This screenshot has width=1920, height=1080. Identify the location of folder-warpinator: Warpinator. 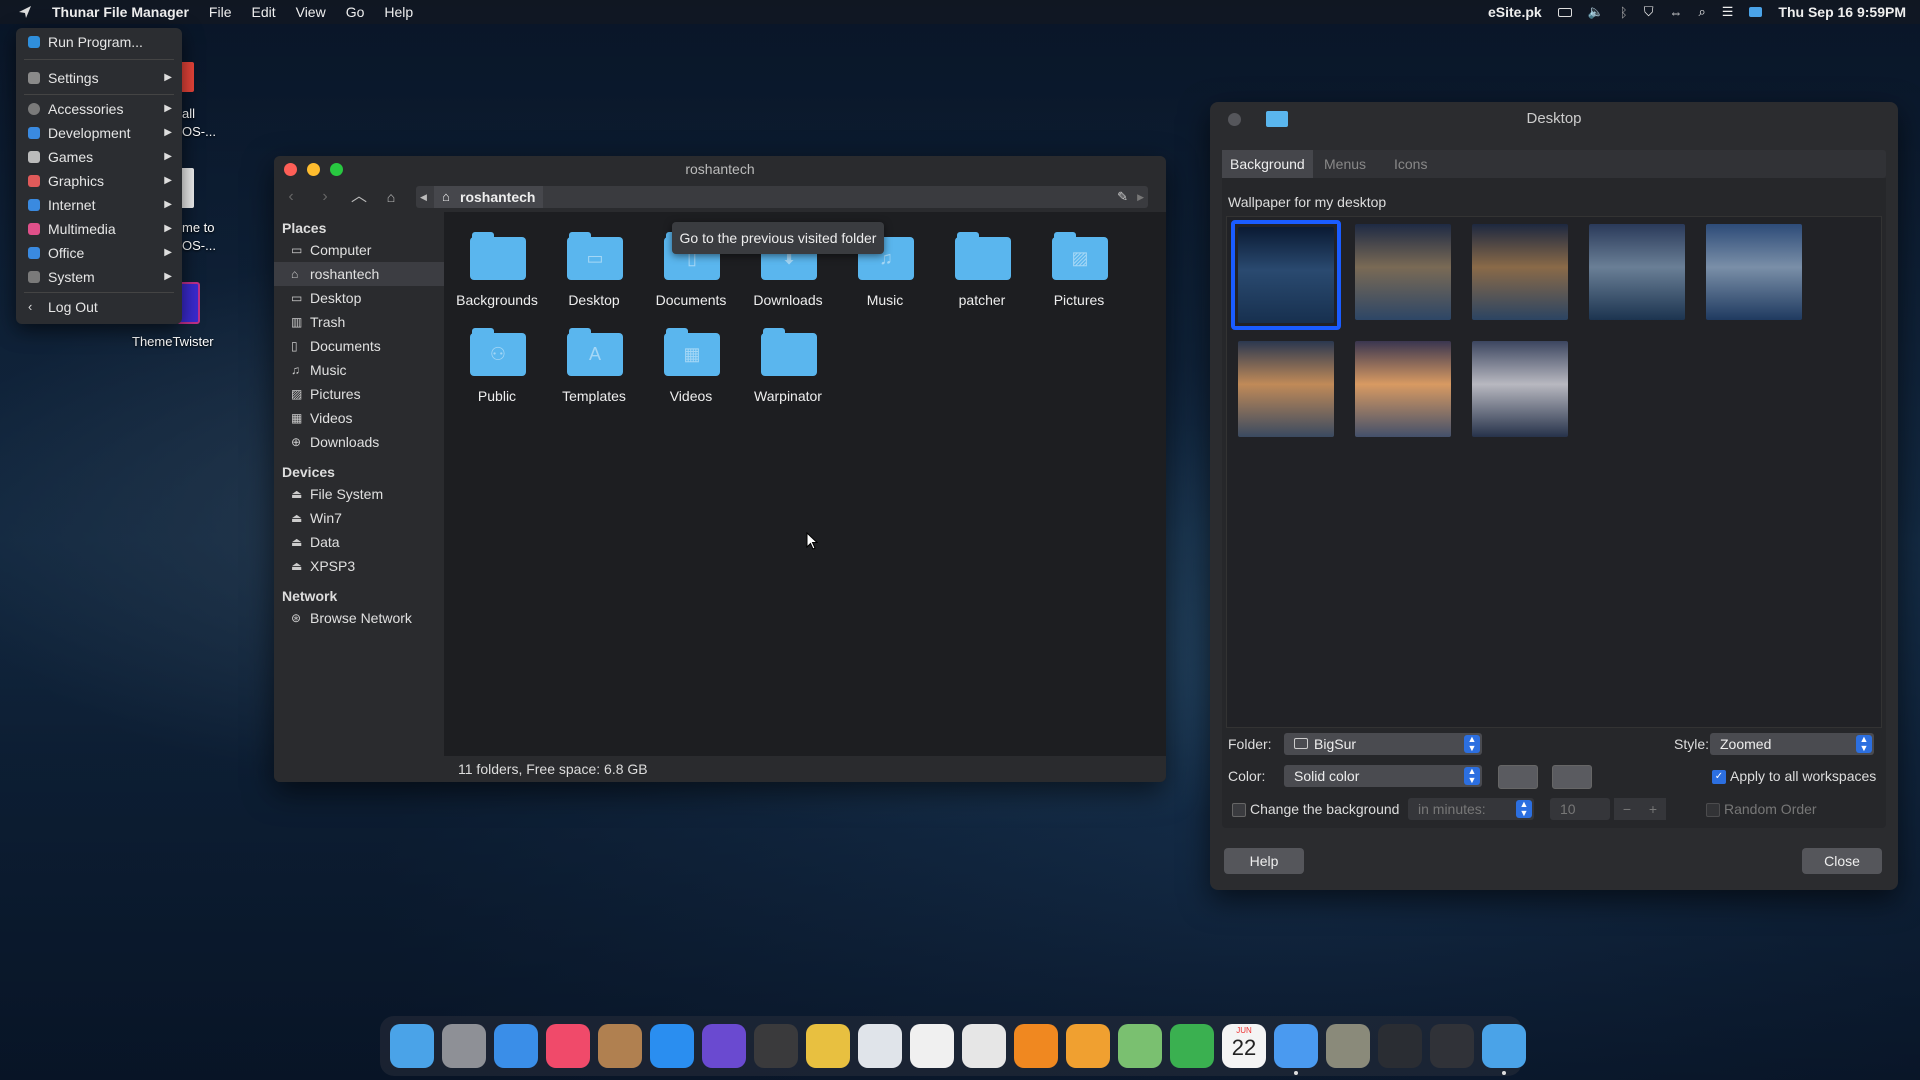
(788, 376).